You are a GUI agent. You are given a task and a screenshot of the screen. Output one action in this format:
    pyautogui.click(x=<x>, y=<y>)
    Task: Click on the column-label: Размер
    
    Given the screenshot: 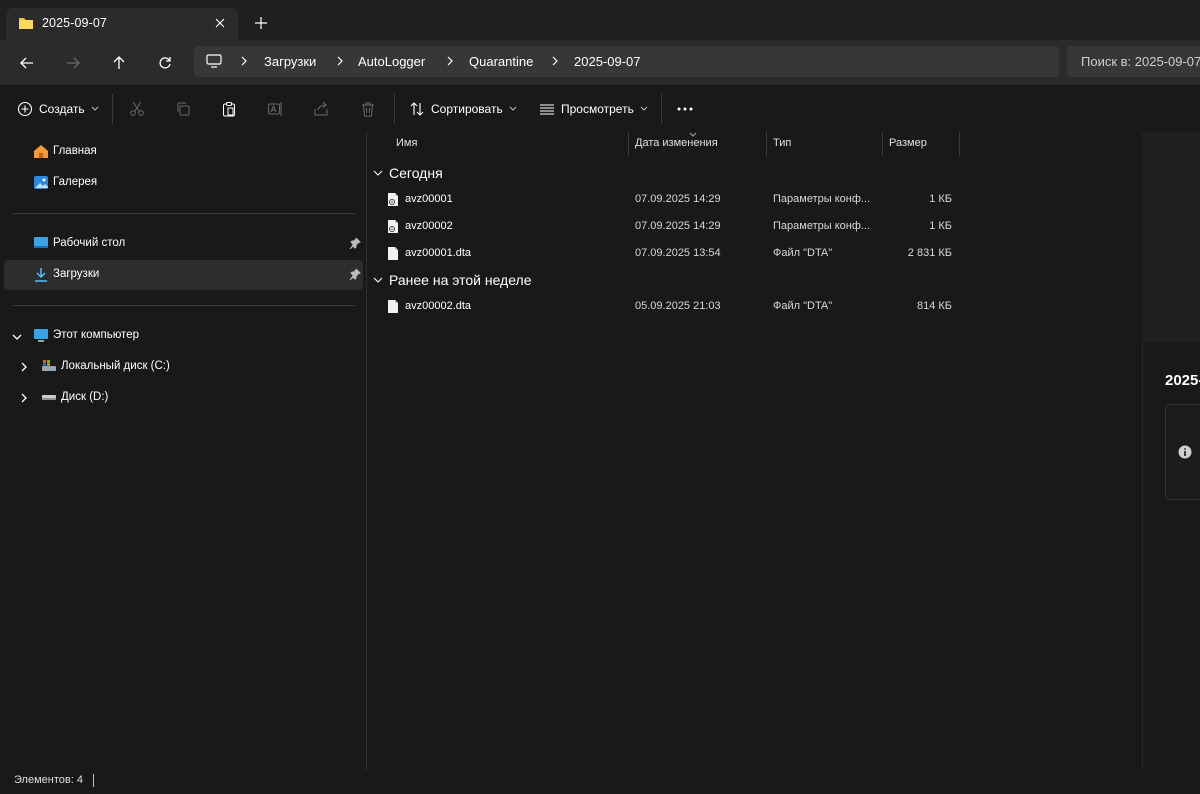 What is the action you would take?
    pyautogui.click(x=908, y=143)
    